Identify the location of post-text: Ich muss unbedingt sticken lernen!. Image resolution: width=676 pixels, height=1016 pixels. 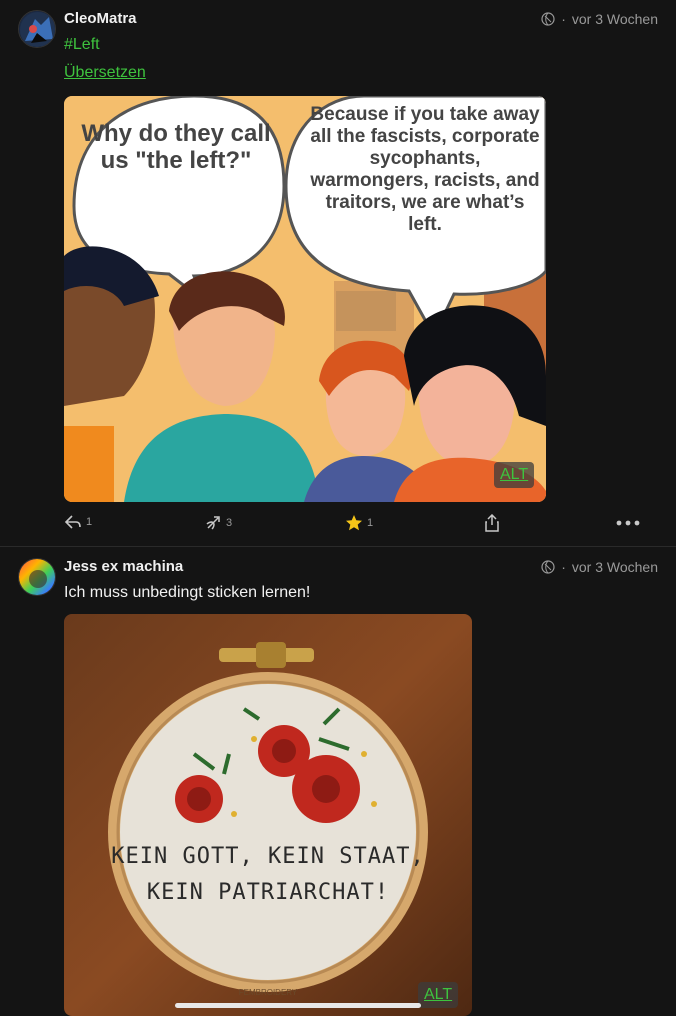
(187, 592).